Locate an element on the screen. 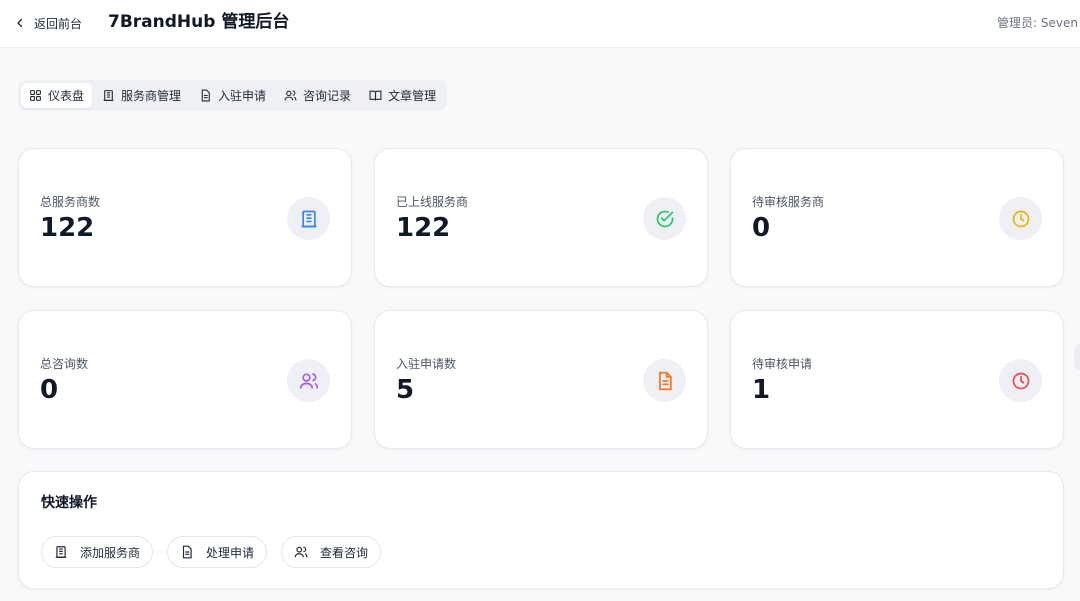 The height and width of the screenshot is (601, 1080). stat-card-online-providers: 已上线服务商 122 is located at coordinates (541, 217).